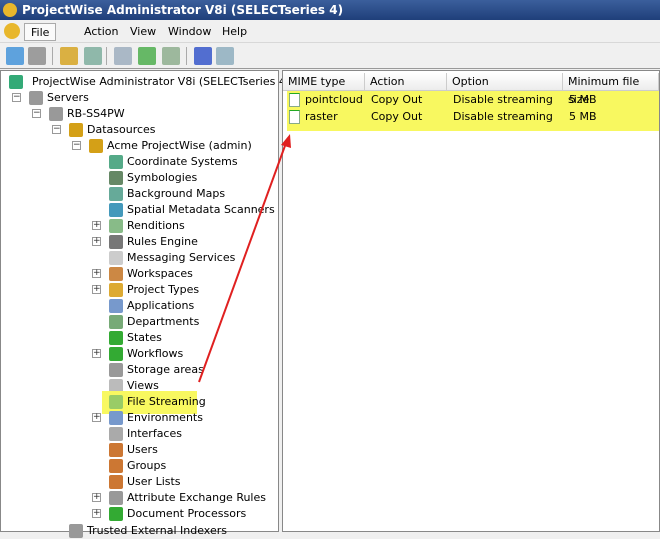 The width and height of the screenshot is (660, 539). Describe the element at coordinates (286, 141) in the screenshot. I see `arrow-head` at that location.